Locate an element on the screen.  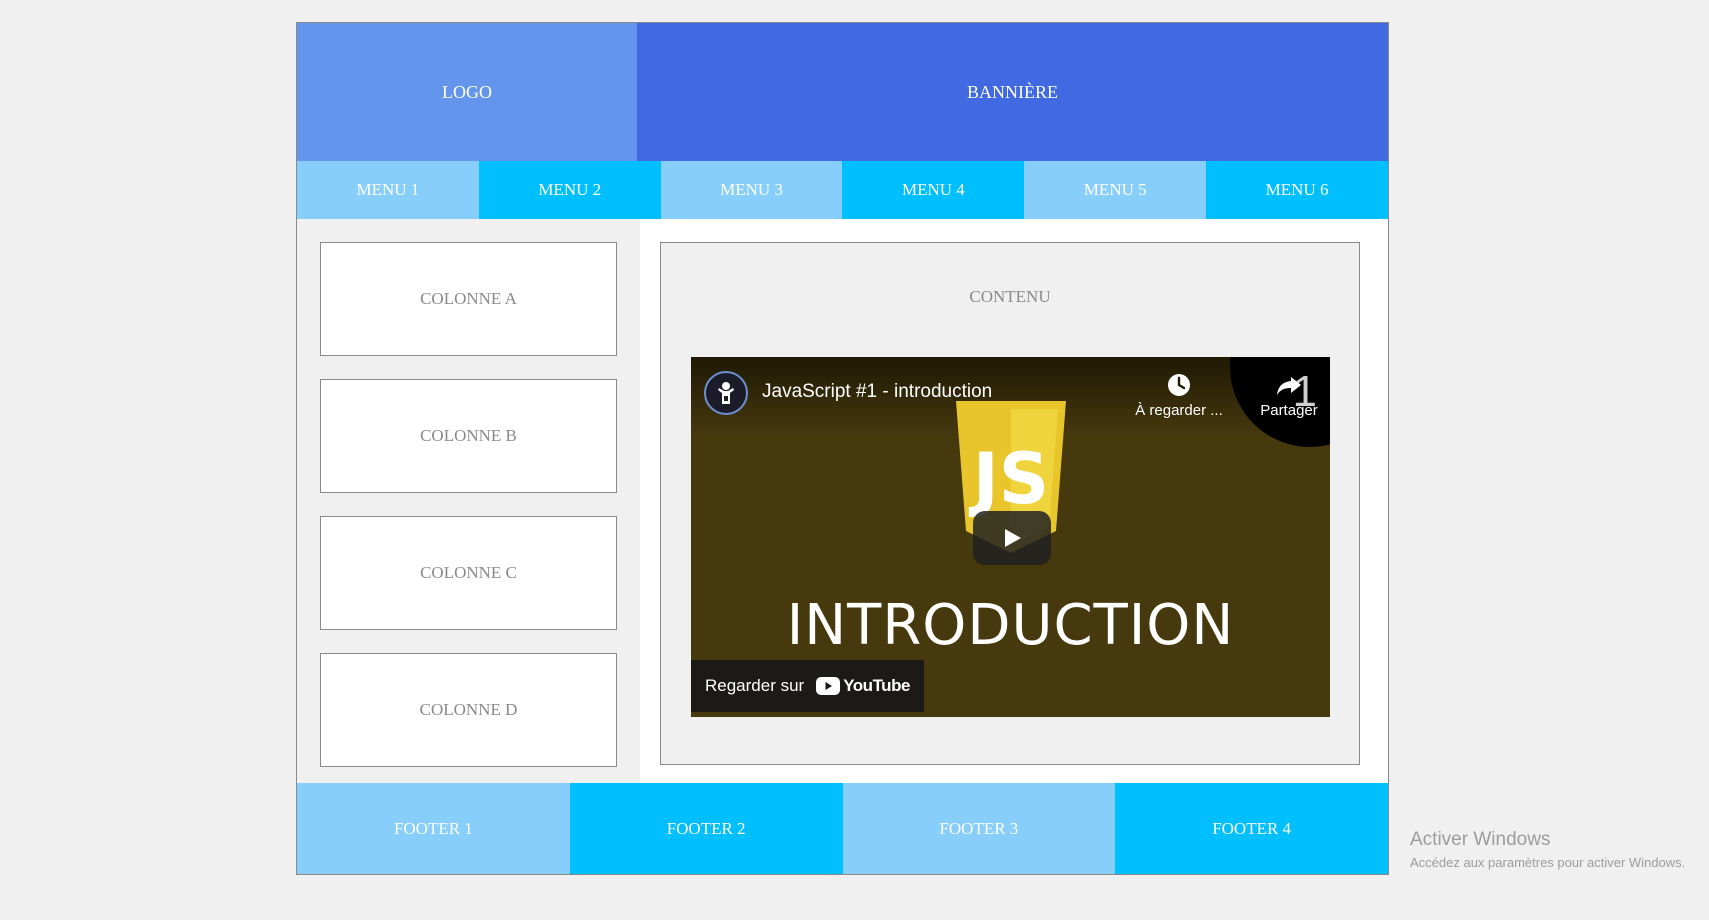
footer-item-2: FOOTER 2 is located at coordinates (706, 828).